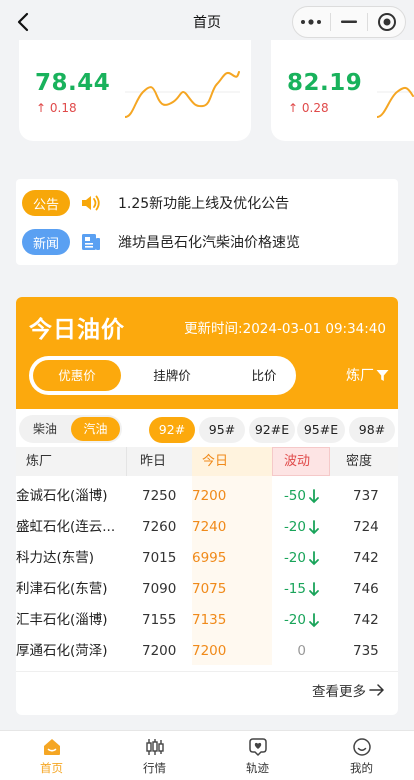 The image size is (414, 780). Describe the element at coordinates (325, 83) in the screenshot. I see `price-value: 82.19` at that location.